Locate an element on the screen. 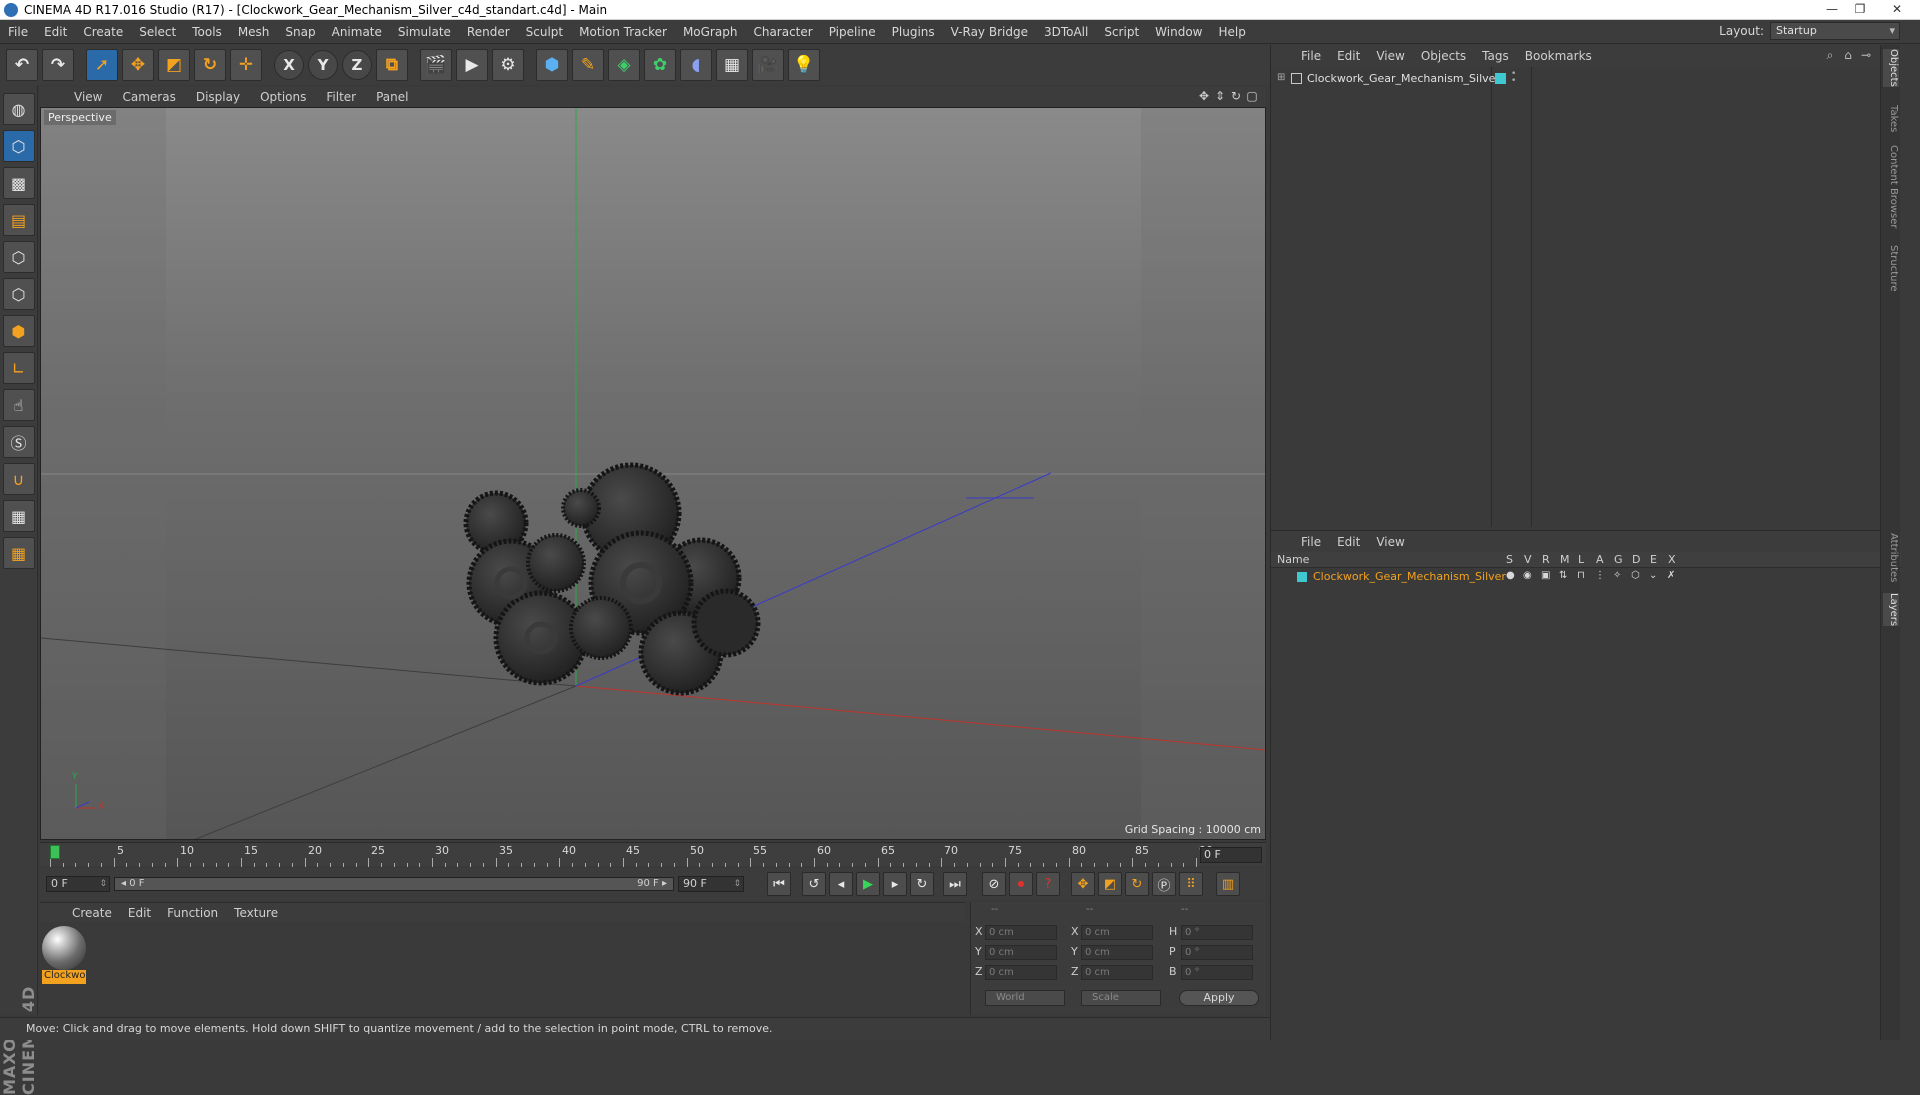  layout-select: Startup is located at coordinates (1835, 31).